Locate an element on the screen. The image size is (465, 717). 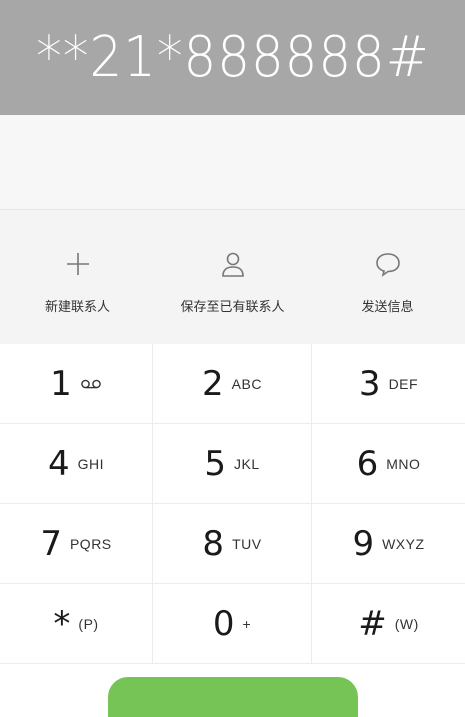
voicemail-icon is located at coordinates (91, 383).